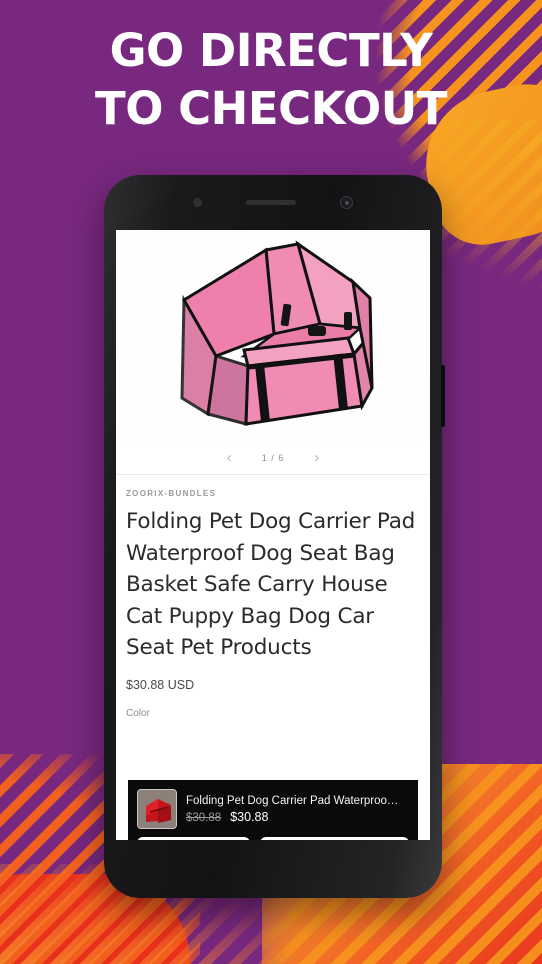  Describe the element at coordinates (229, 457) in the screenshot. I see `gallery-prev-icon: ‹` at that location.